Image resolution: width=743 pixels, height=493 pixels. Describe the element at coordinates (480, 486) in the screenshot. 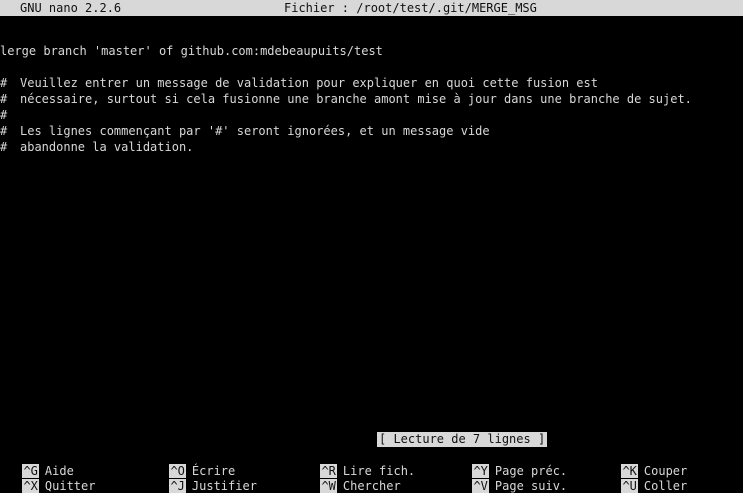

I see `shortcut-key: ^V` at that location.